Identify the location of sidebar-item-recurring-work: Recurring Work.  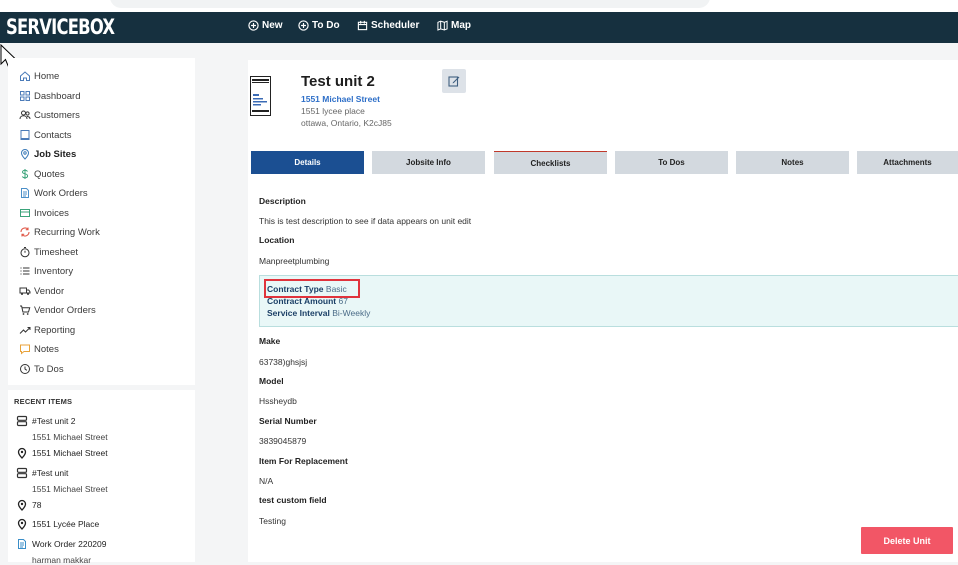
(59, 232).